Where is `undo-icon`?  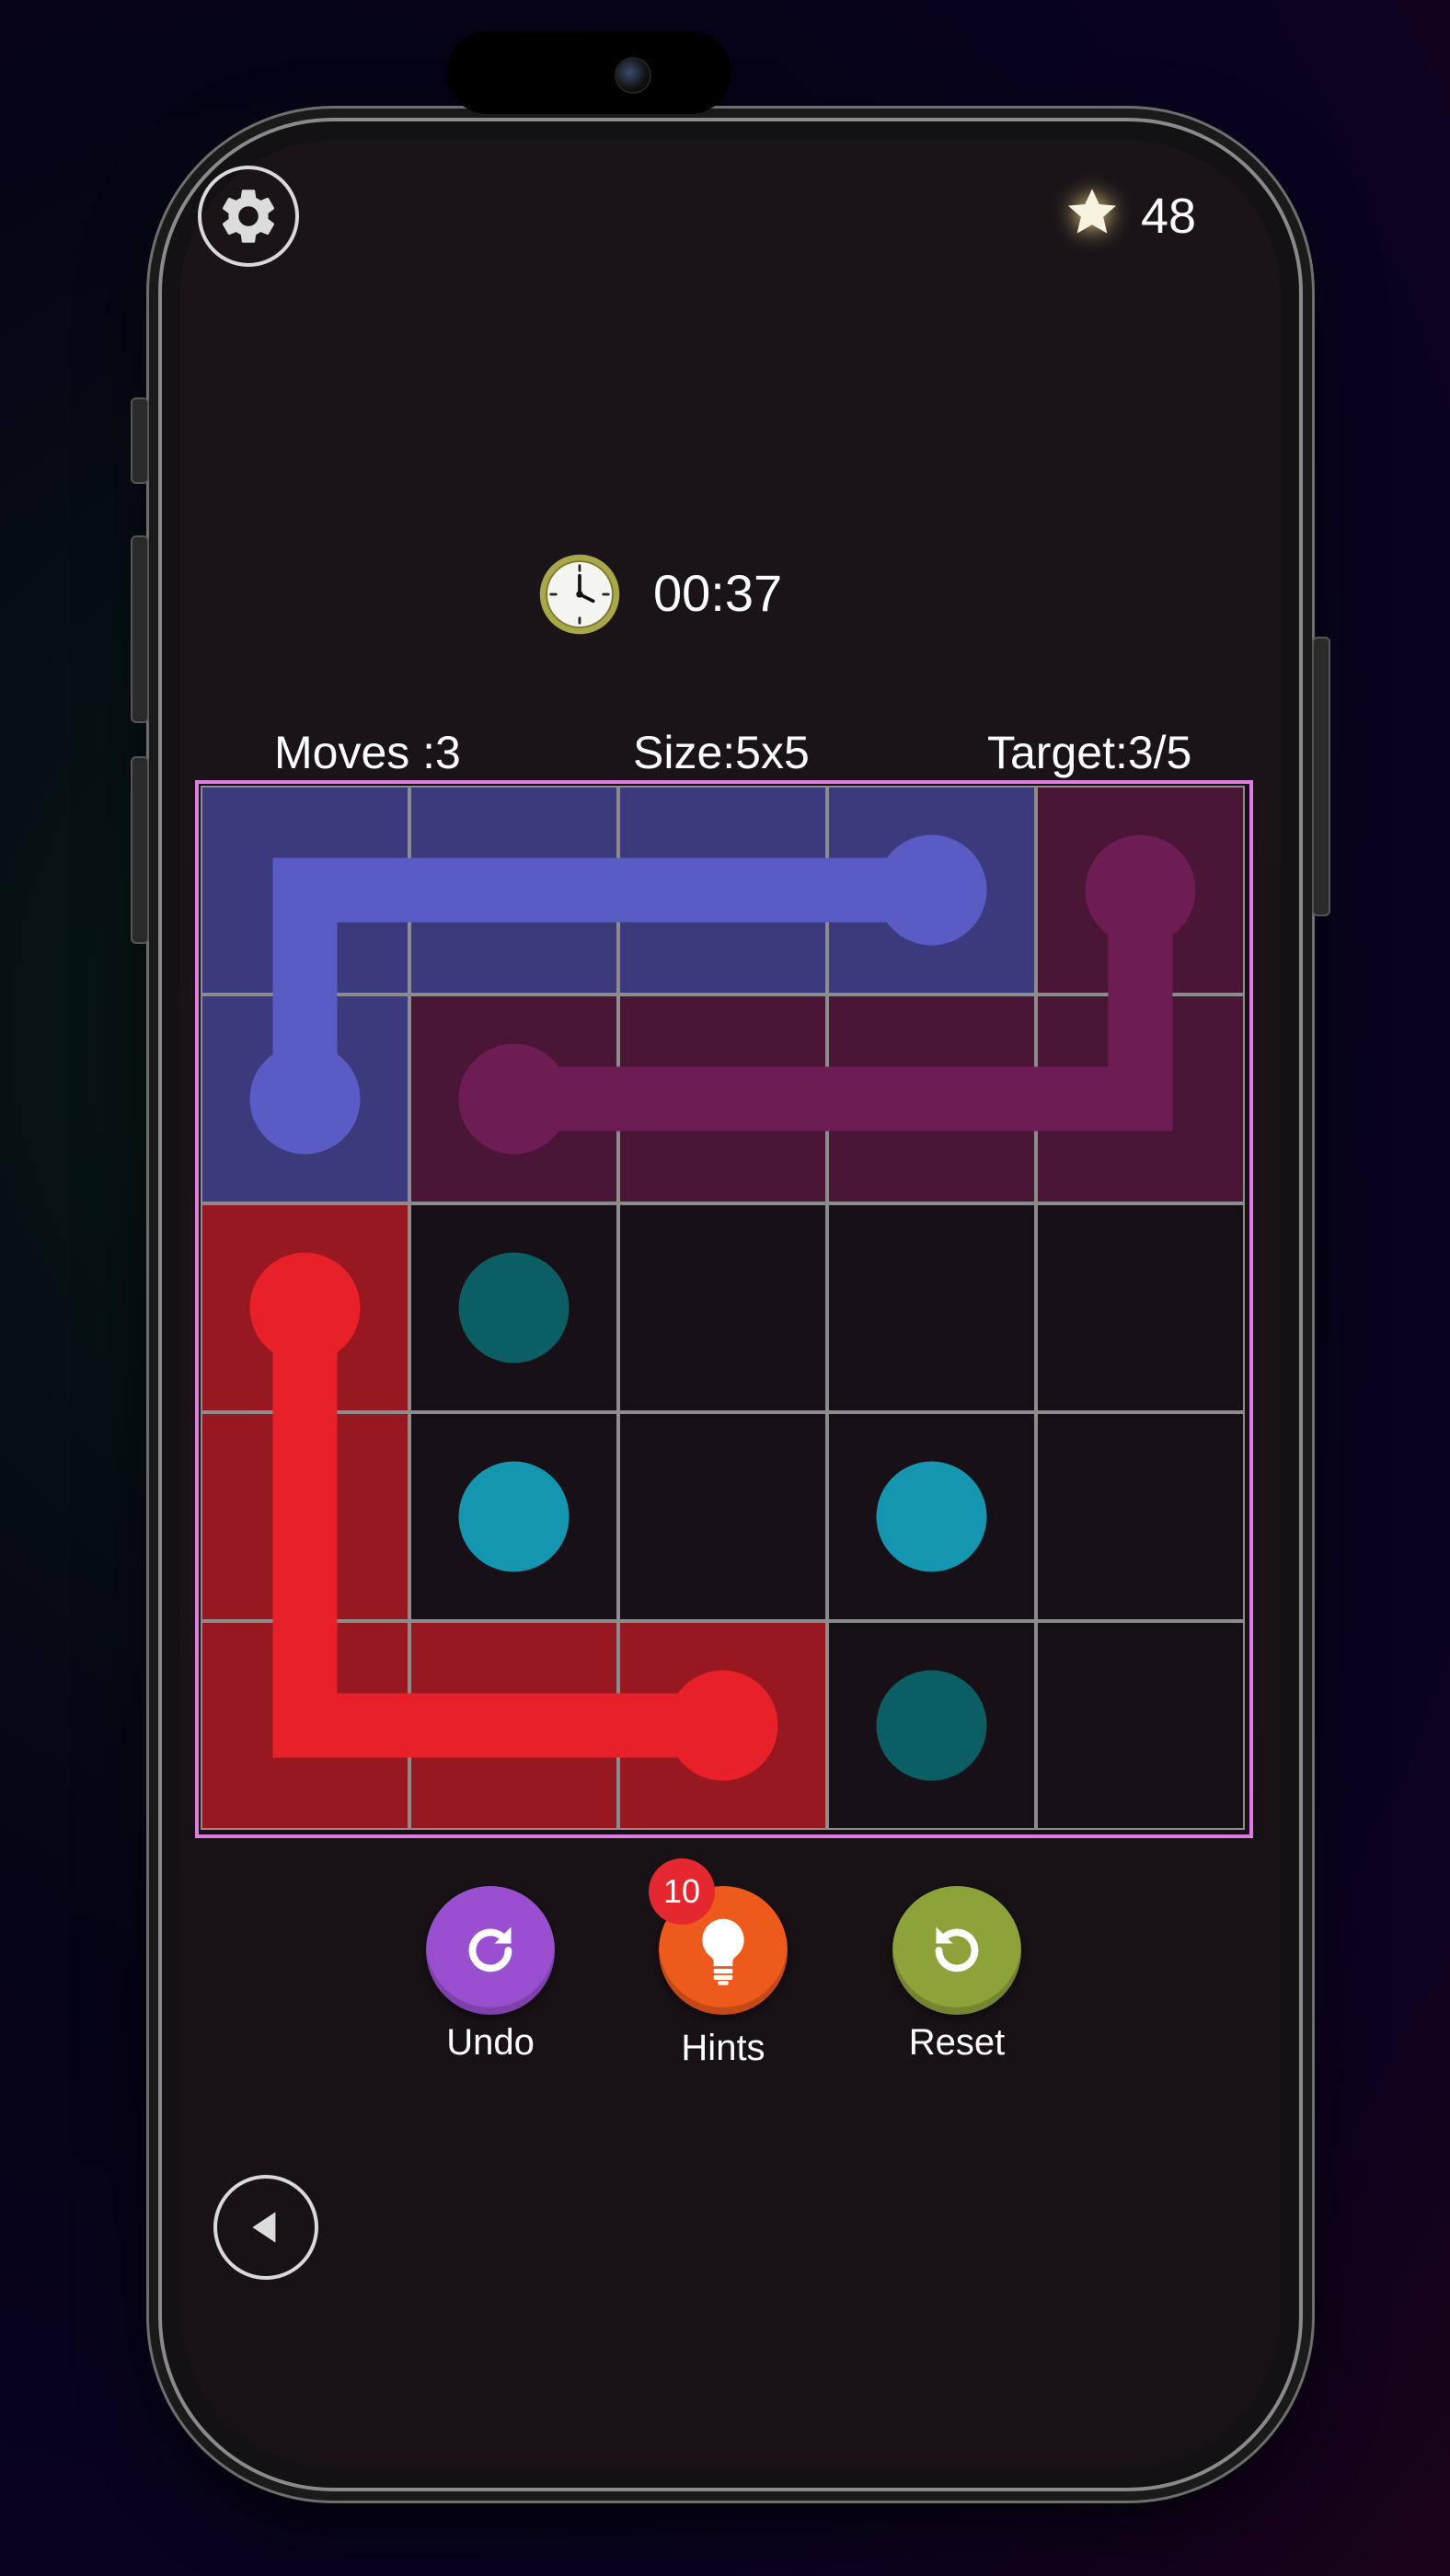
undo-icon is located at coordinates (490, 1949).